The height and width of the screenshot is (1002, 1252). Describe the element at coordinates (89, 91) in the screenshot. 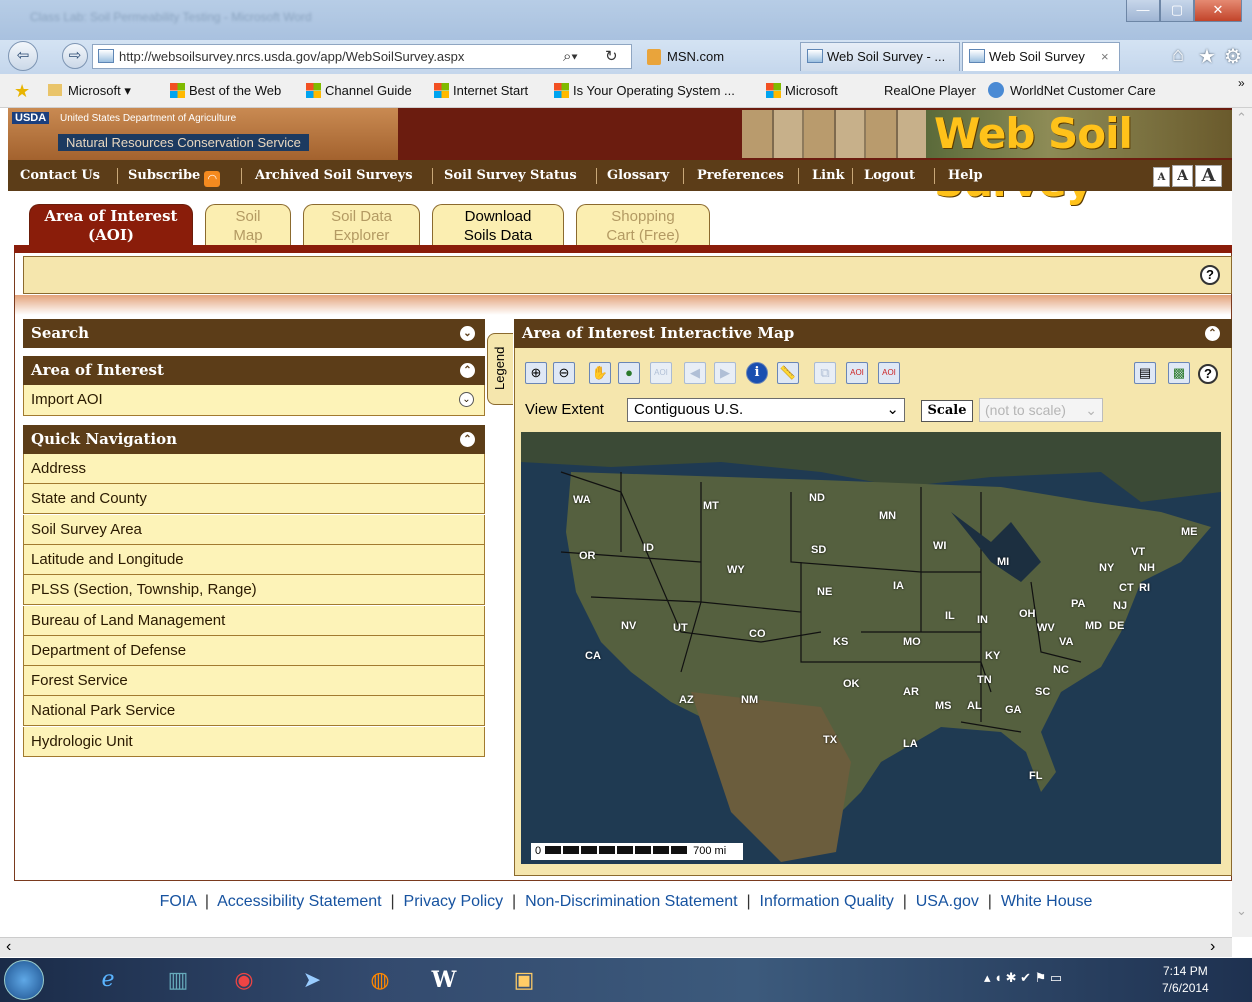

I see `fav-microsoft-folder: Microsoft ▾` at that location.